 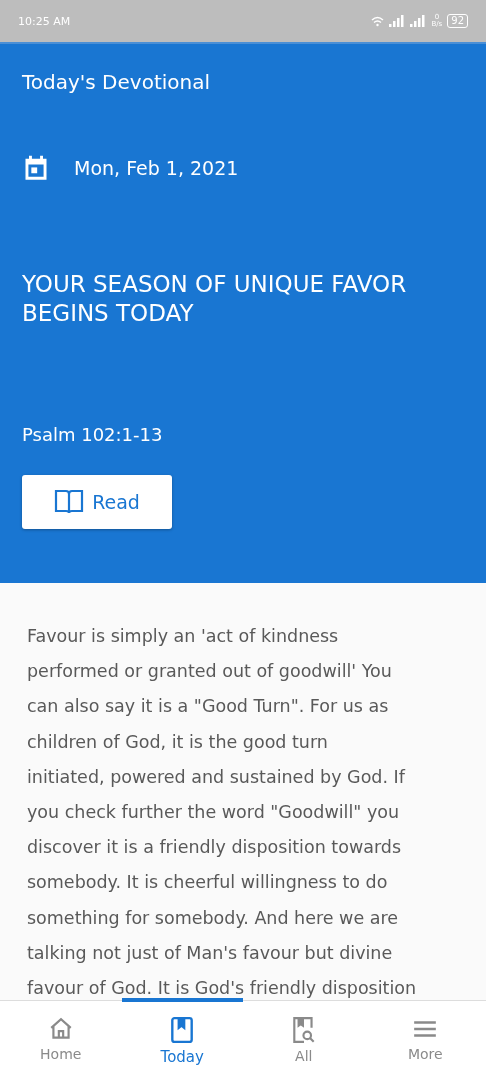 I want to click on devotional-date: Mon, Feb 1, 2021, so click(x=156, y=168).